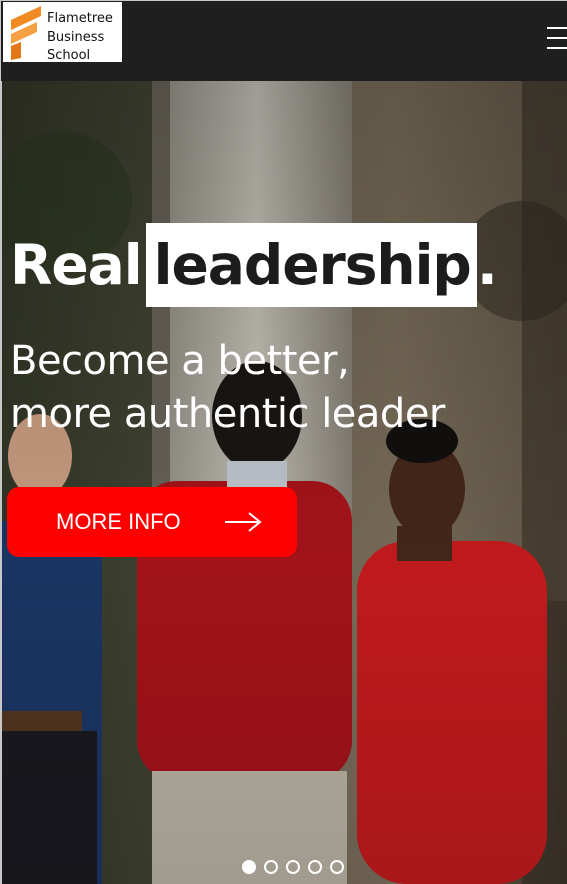  What do you see at coordinates (227, 414) in the screenshot?
I see `subheading-line-2: more authentic leader` at bounding box center [227, 414].